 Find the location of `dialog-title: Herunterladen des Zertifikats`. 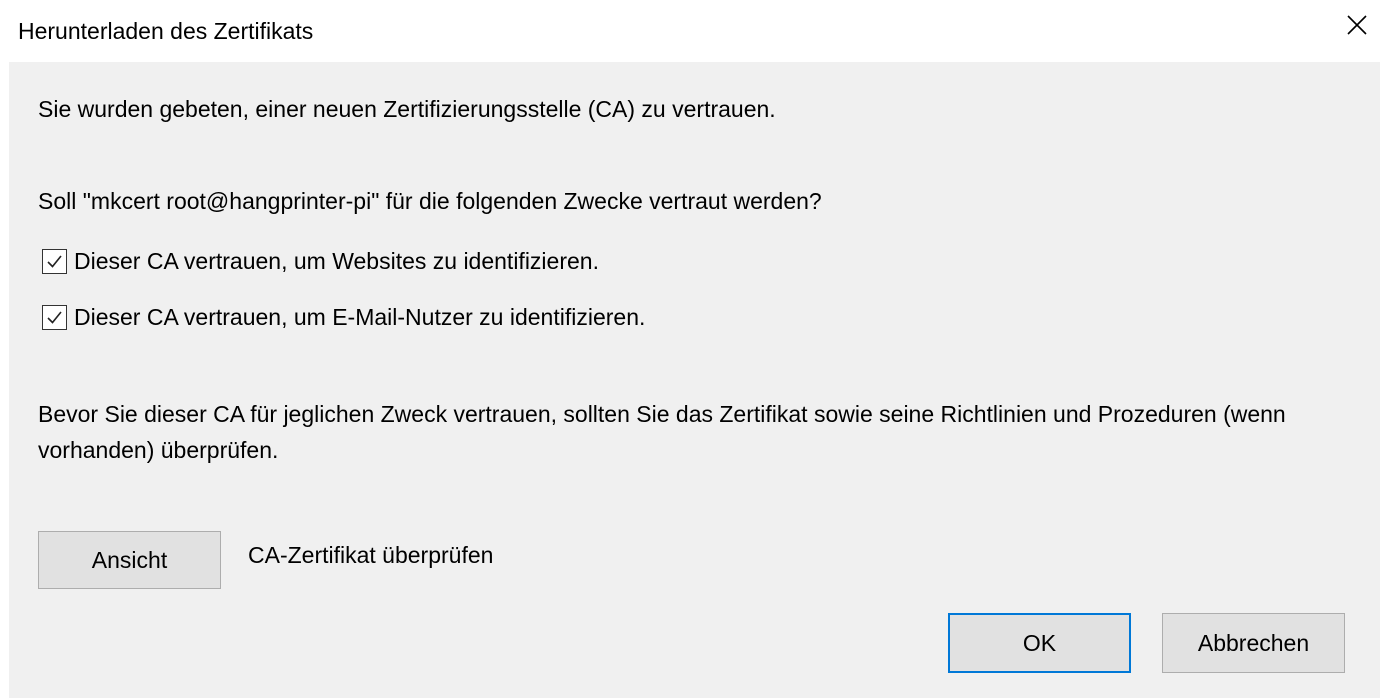

dialog-title: Herunterladen des Zertifikats is located at coordinates (166, 31).